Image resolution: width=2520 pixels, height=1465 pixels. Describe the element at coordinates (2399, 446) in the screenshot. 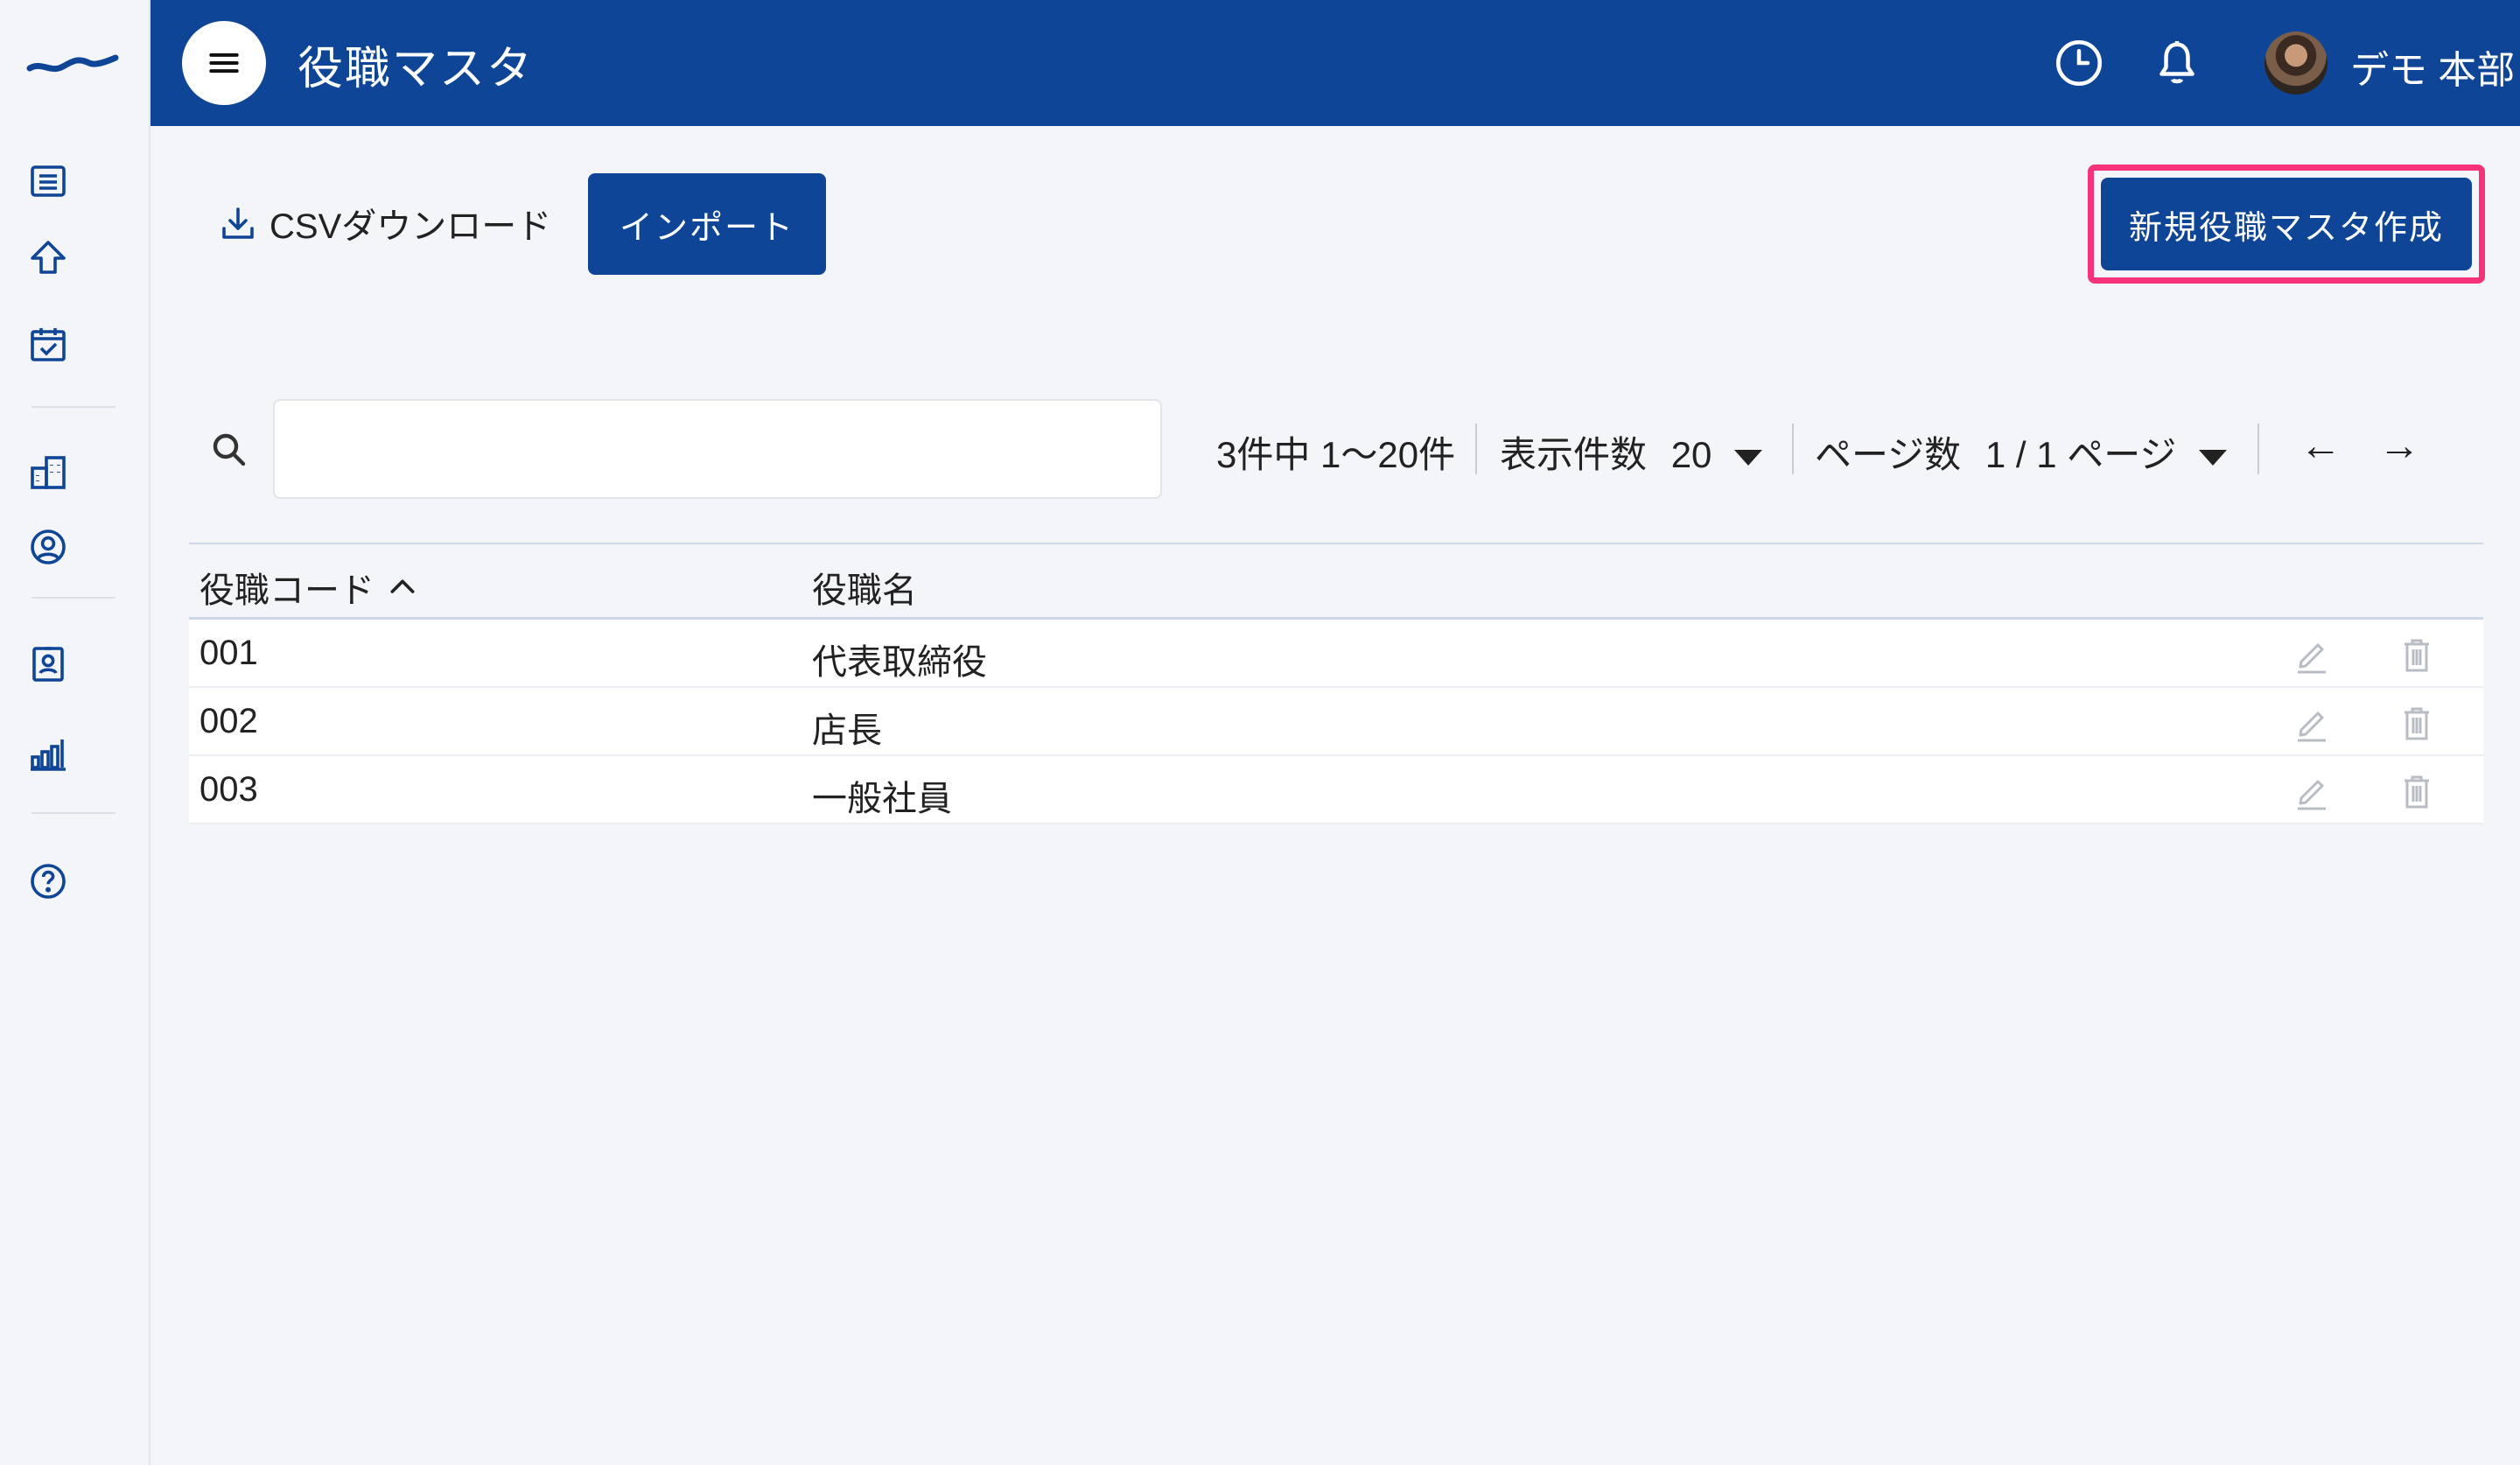

I see `next-page-button: →` at that location.